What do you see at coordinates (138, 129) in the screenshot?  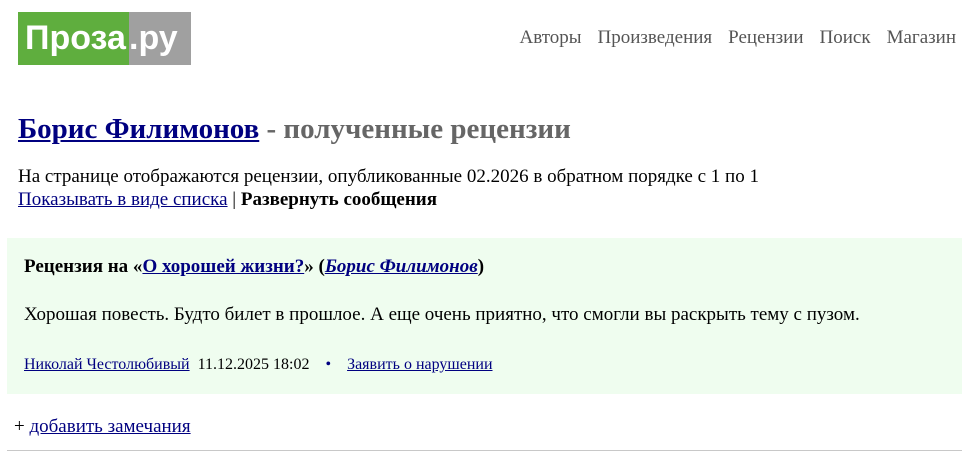 I see `author-name-link: Борис Филимонов` at bounding box center [138, 129].